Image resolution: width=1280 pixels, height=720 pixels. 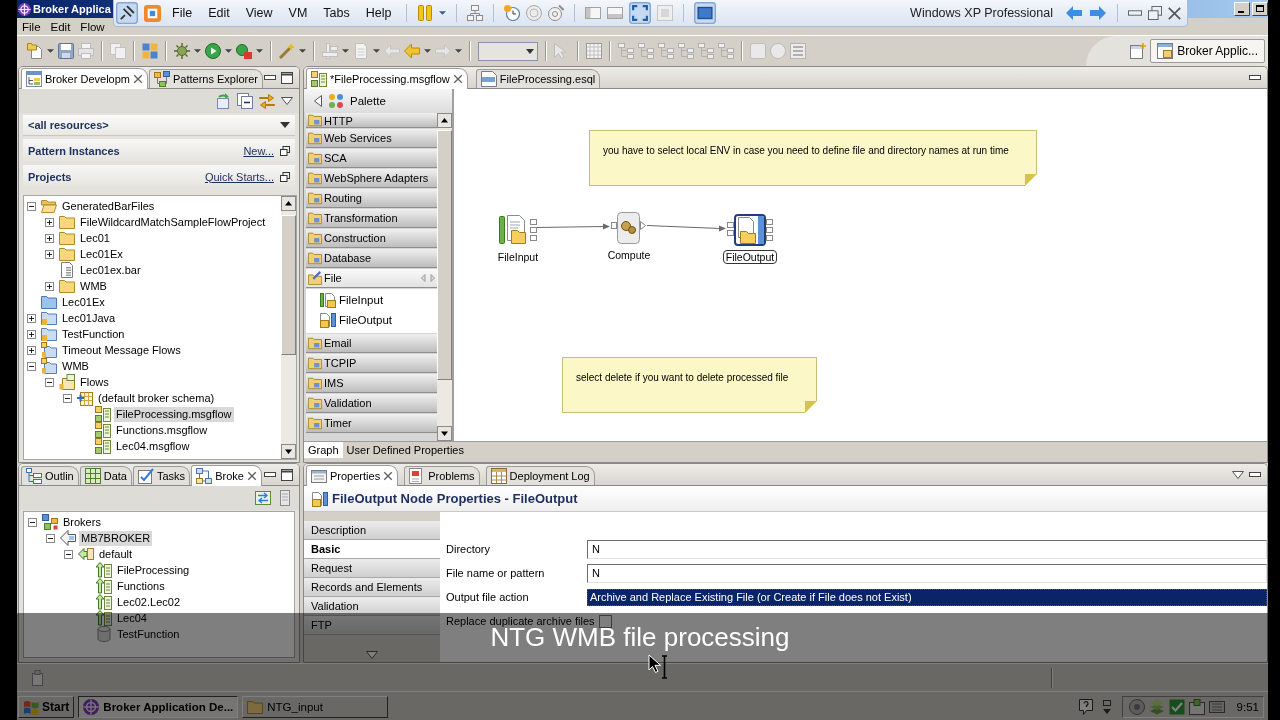 What do you see at coordinates (371, 198) in the screenshot?
I see `palette-drawer: Routing` at bounding box center [371, 198].